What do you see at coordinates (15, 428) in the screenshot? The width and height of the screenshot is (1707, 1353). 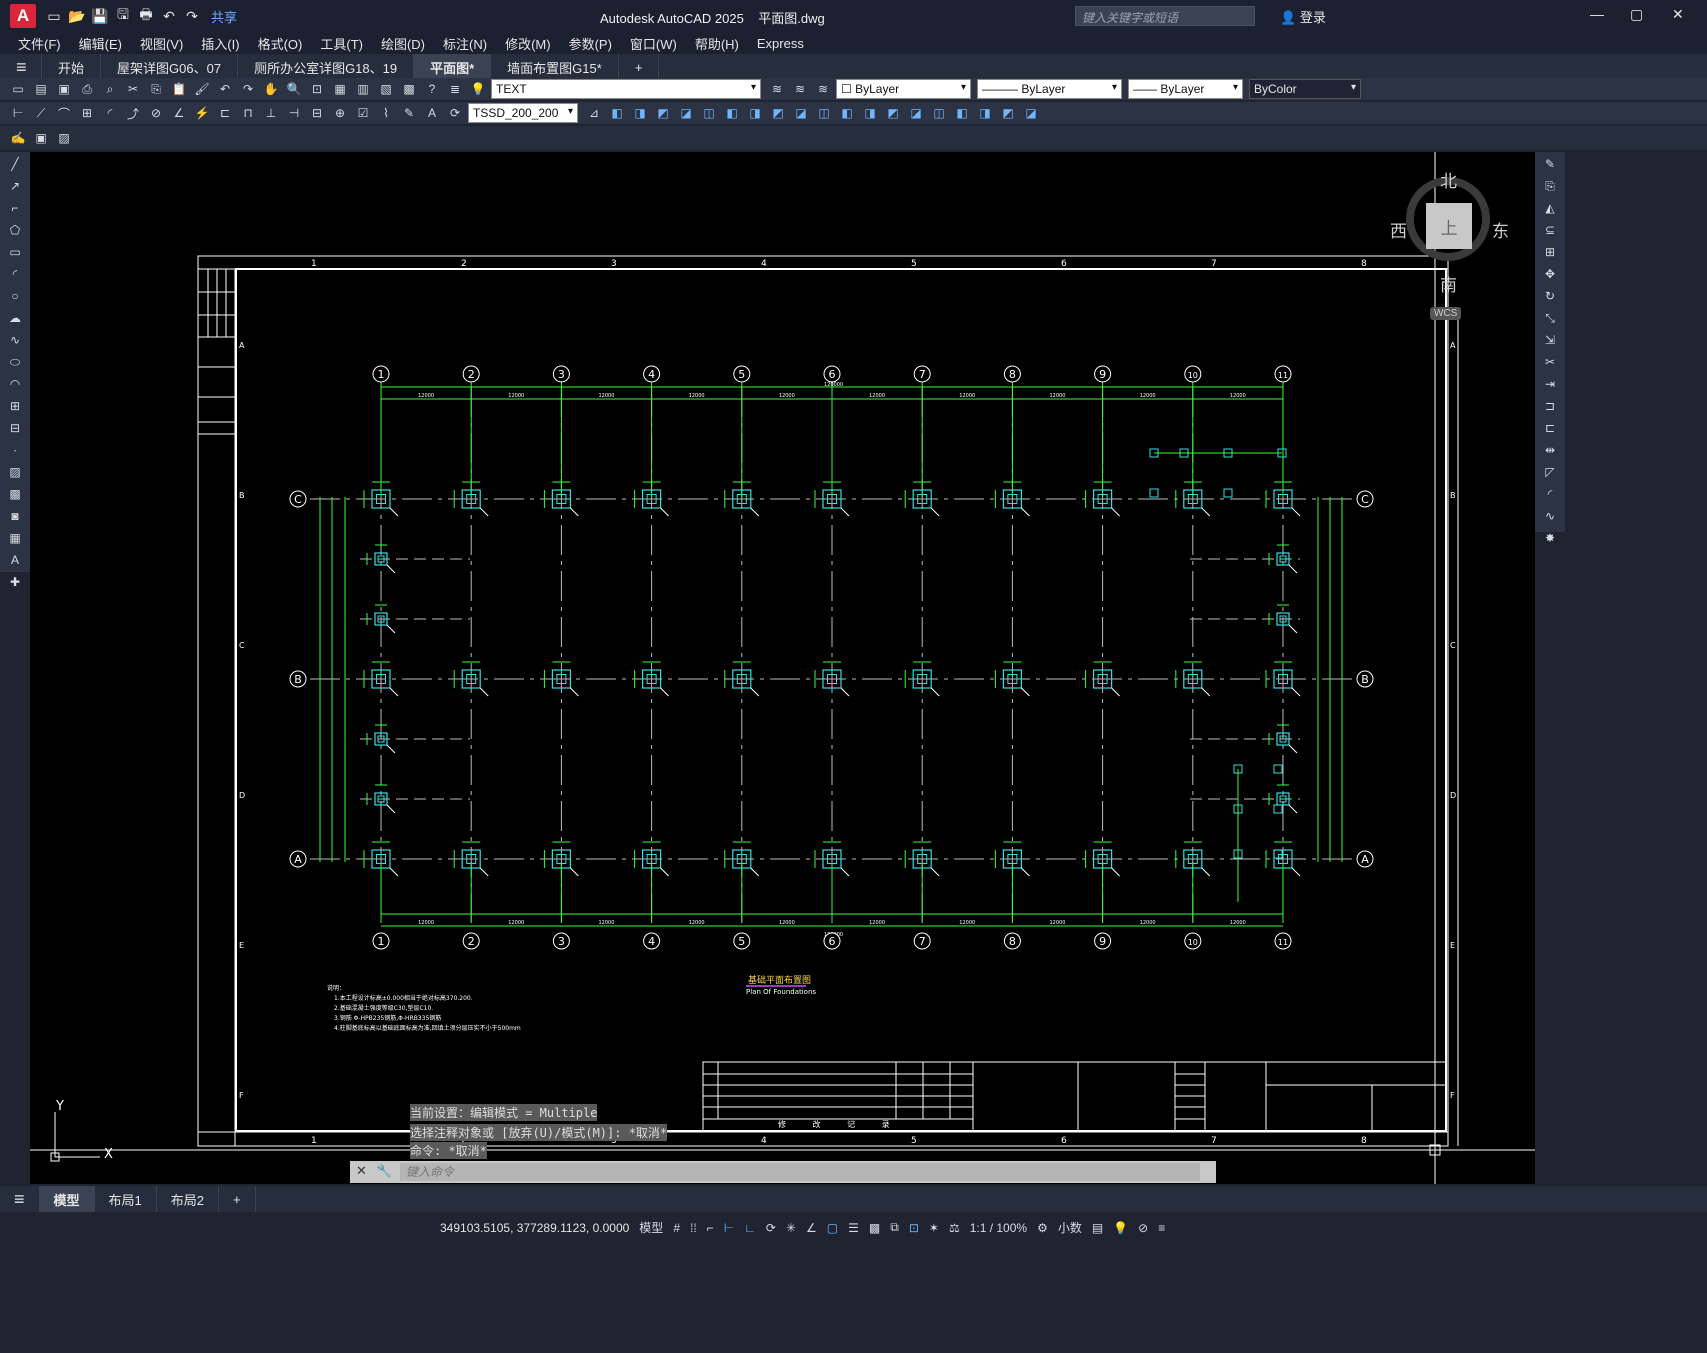 I see `make-block-icon: ⊟` at bounding box center [15, 428].